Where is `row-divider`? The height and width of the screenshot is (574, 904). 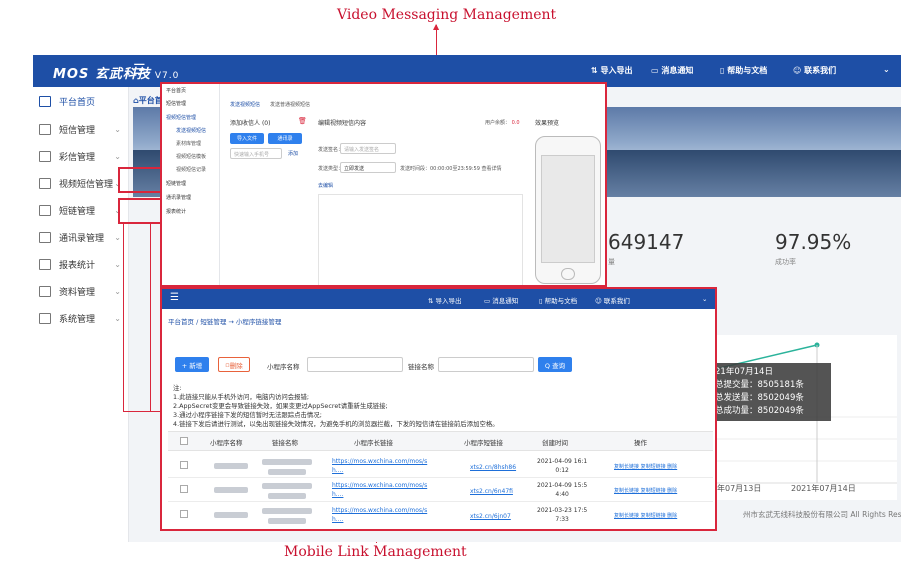
row-divider is located at coordinates (440, 501).